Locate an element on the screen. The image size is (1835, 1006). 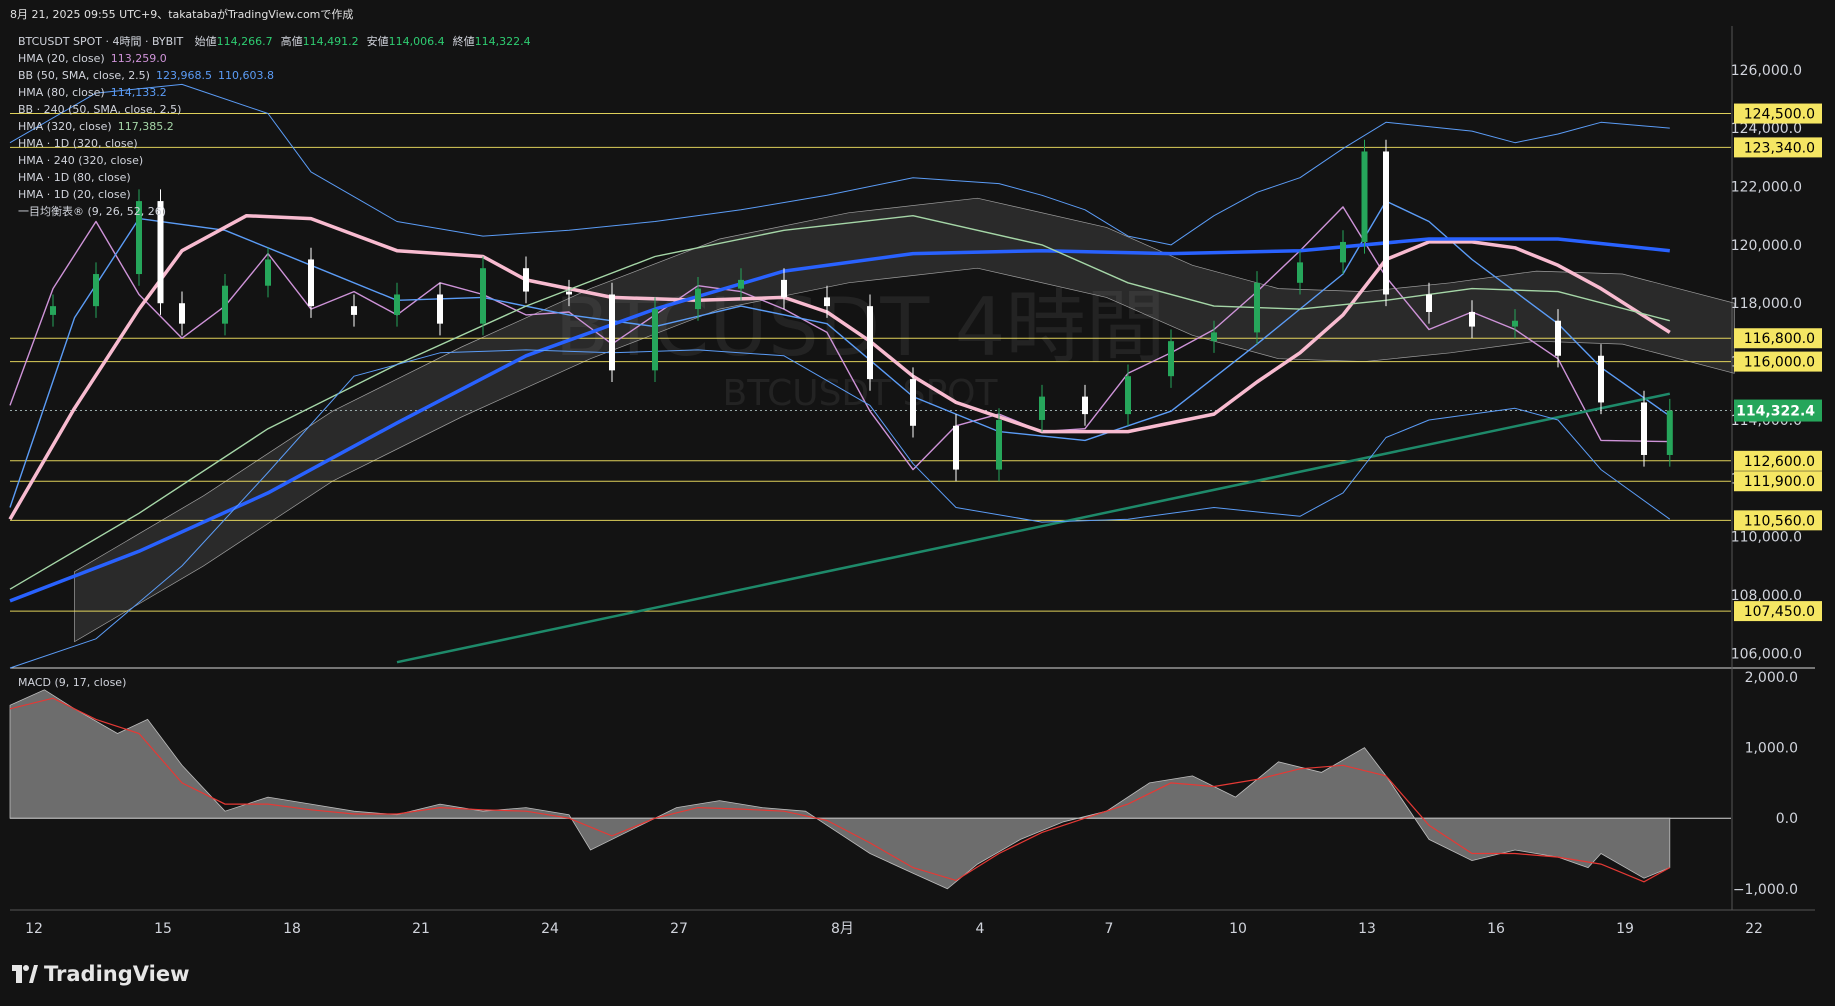
indicator-row: HMA (80, close) 114,133.2 is located at coordinates (274, 92).